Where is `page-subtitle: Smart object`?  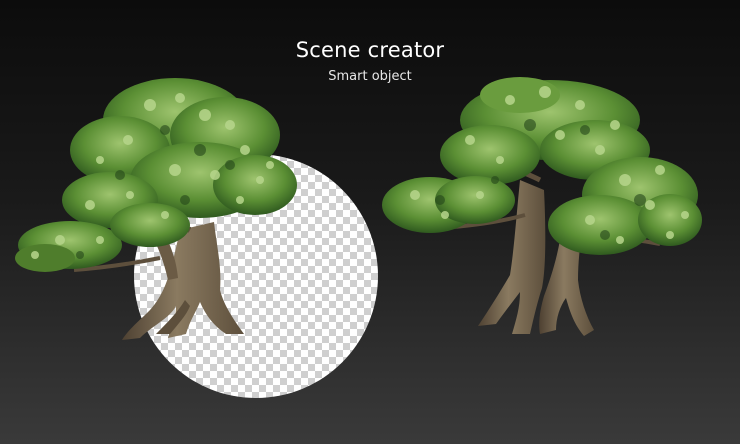
page-subtitle: Smart object is located at coordinates (370, 76).